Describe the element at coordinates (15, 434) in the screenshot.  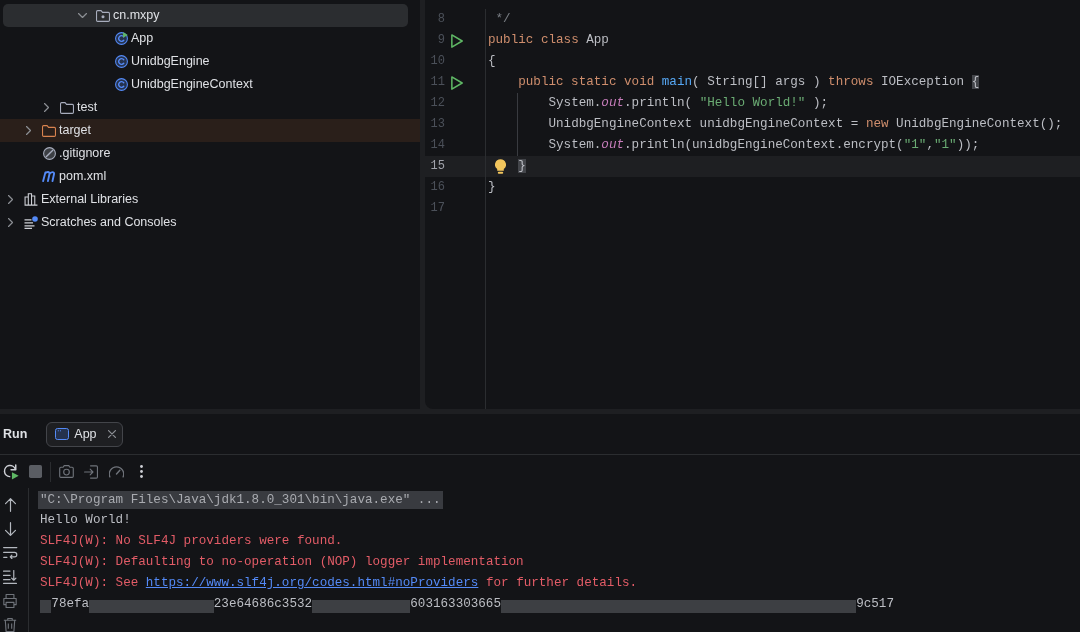
I see `panel-title: Run` at that location.